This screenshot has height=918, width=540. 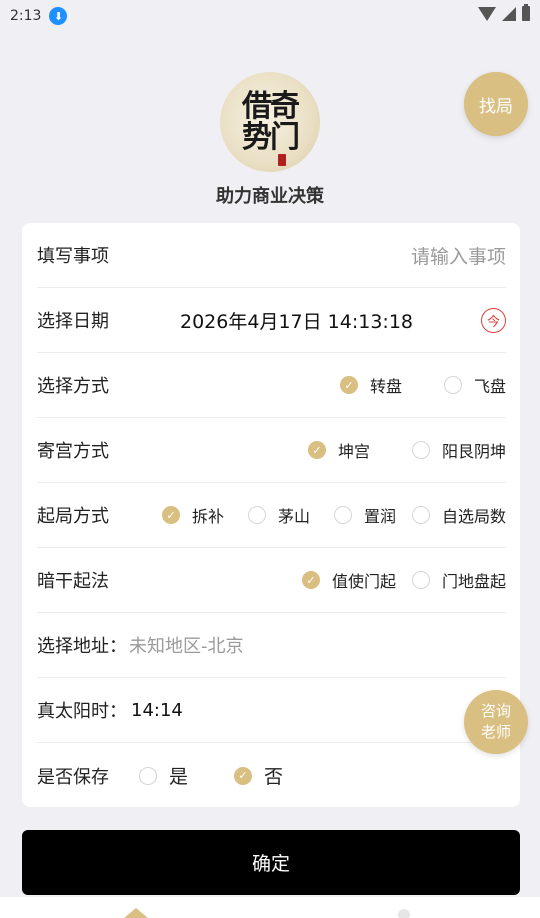 What do you see at coordinates (58, 16) in the screenshot?
I see `download-icon: ⬇` at bounding box center [58, 16].